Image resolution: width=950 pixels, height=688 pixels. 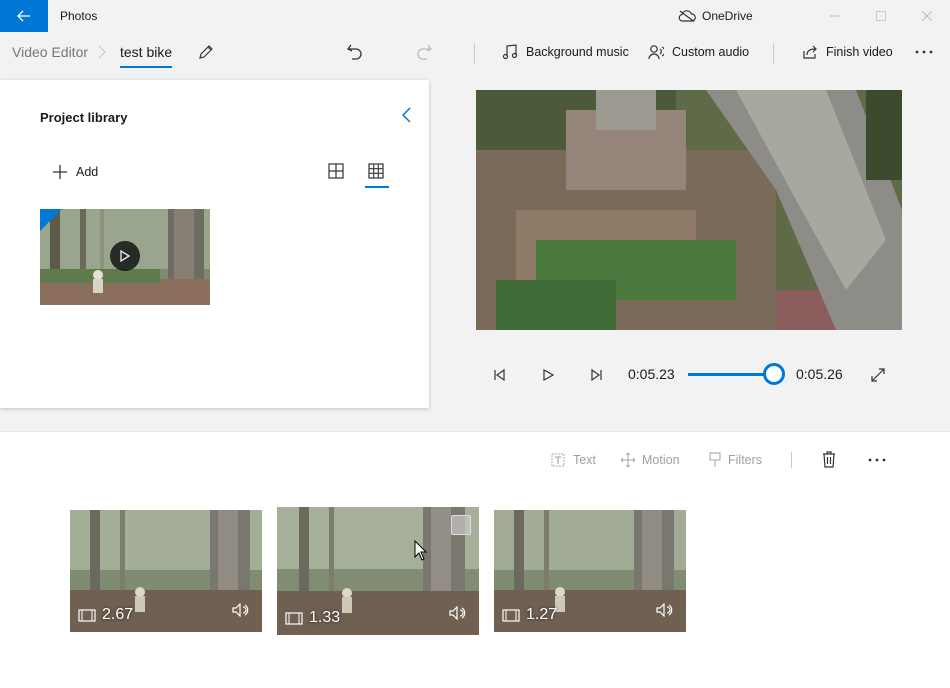 I want to click on share-export-icon, so click(x=810, y=52).